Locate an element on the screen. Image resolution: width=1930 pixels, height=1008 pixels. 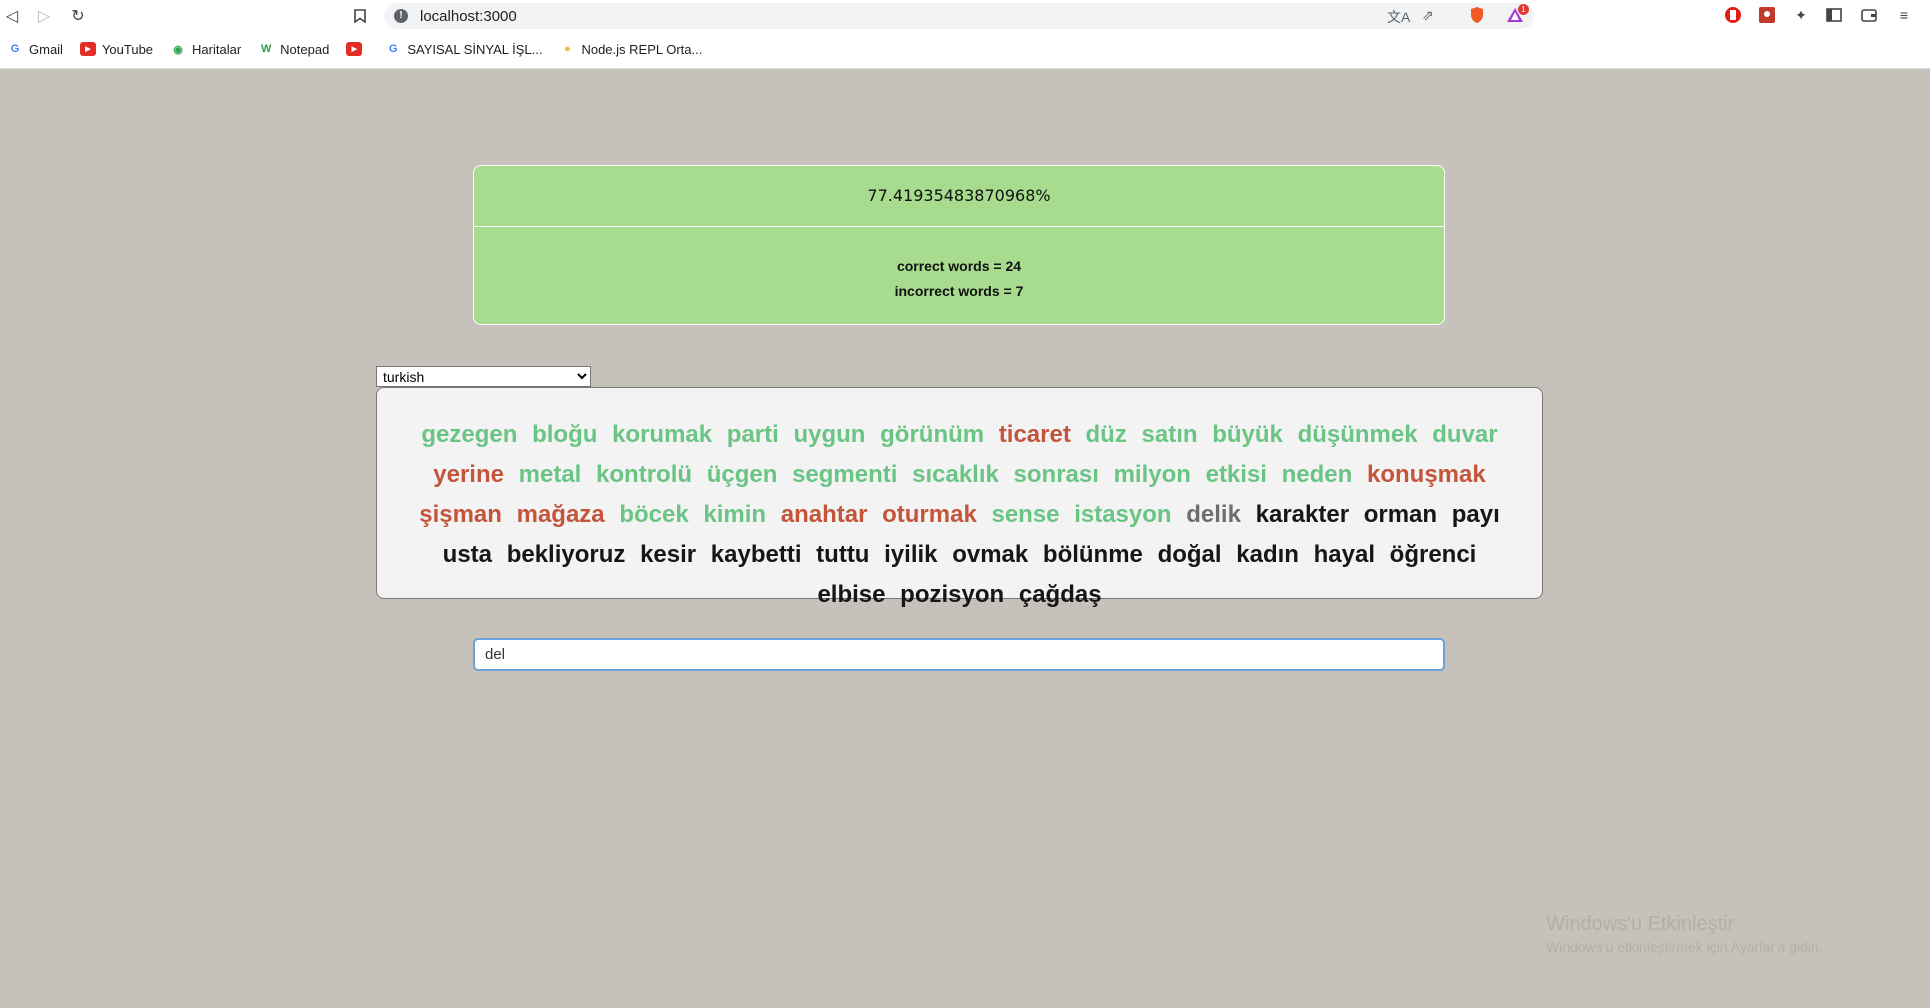
word-incorrect: anahtar is located at coordinates (824, 514).